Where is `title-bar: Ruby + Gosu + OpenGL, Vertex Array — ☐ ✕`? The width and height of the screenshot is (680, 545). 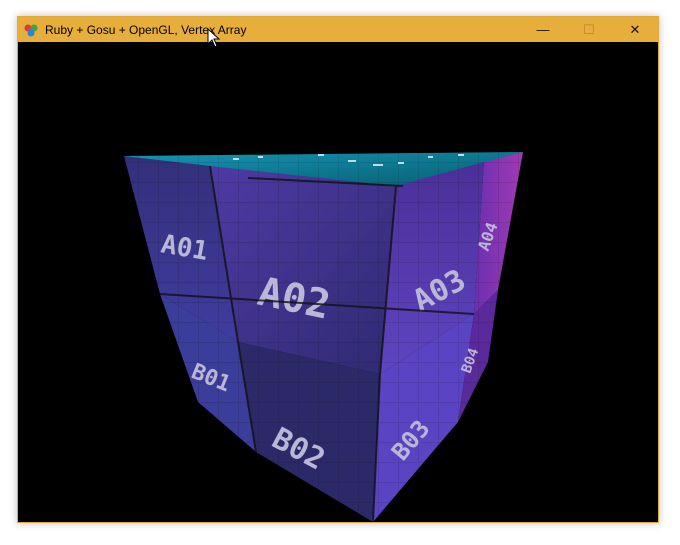 title-bar: Ruby + Gosu + OpenGL, Vertex Array — ☐ ✕ is located at coordinates (338, 29).